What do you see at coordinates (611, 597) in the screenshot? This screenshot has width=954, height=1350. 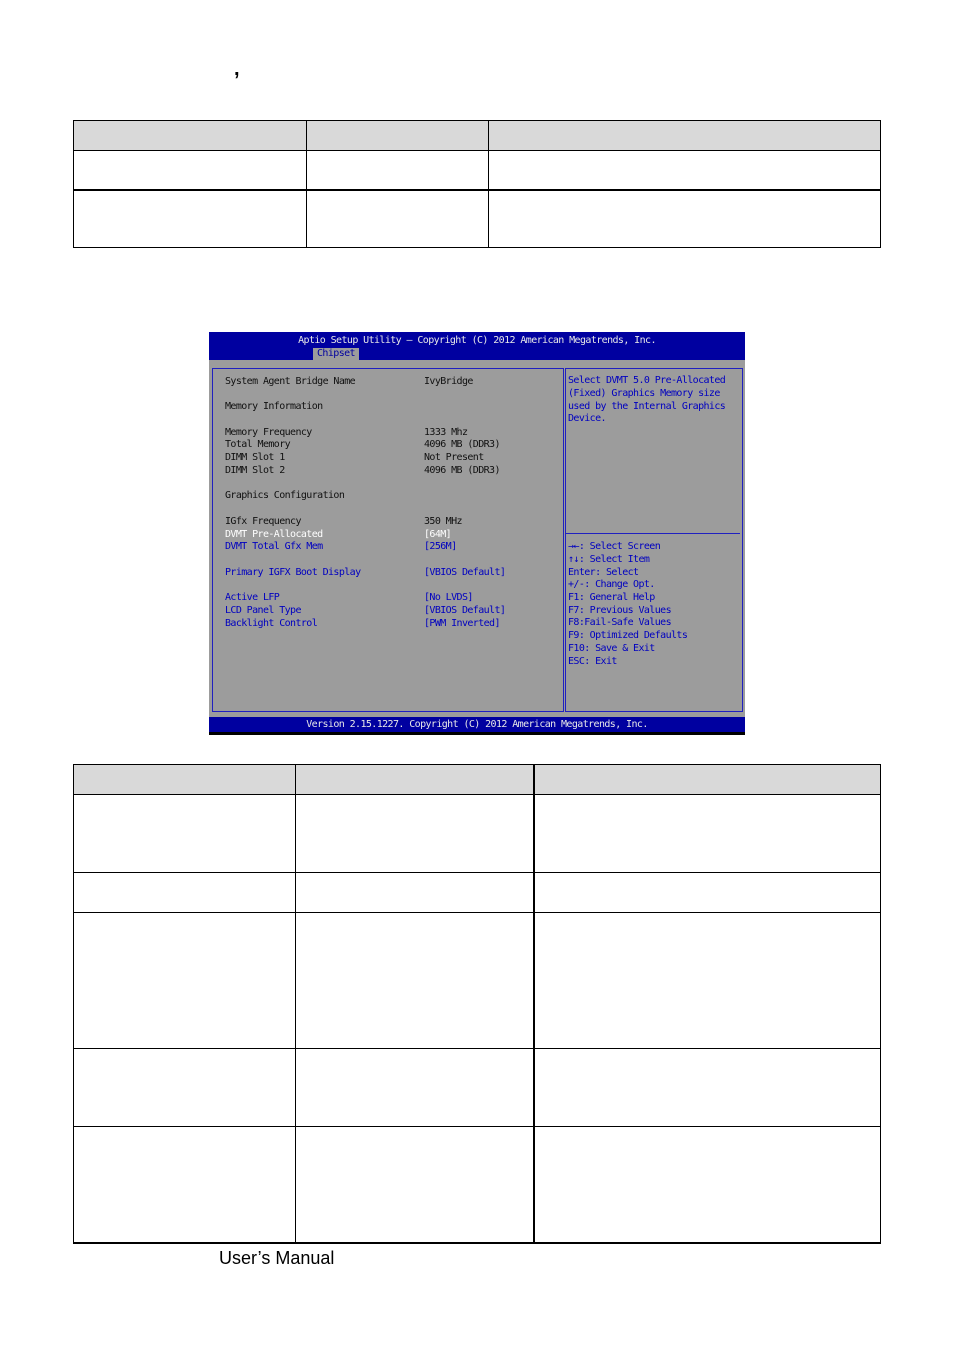 I see `key-hint: F1: General Help` at bounding box center [611, 597].